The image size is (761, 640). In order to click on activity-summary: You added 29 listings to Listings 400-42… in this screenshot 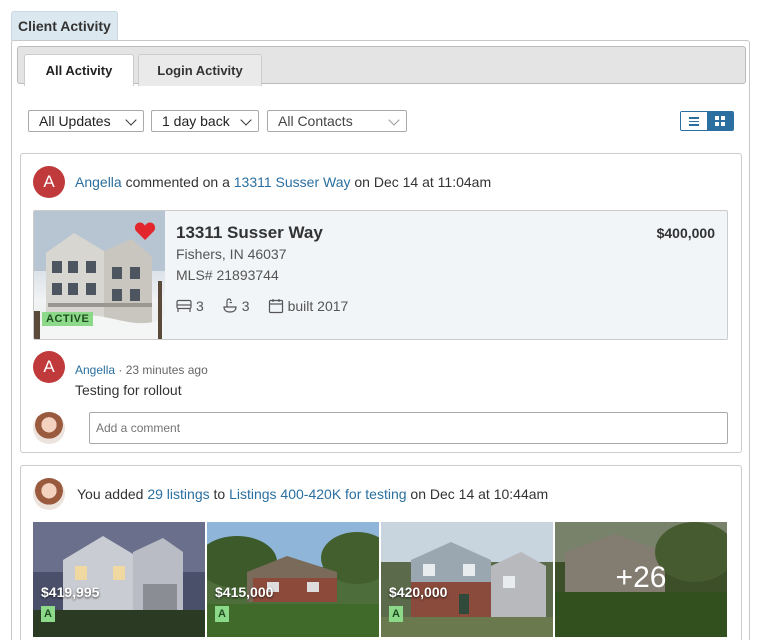, I will do `click(312, 494)`.